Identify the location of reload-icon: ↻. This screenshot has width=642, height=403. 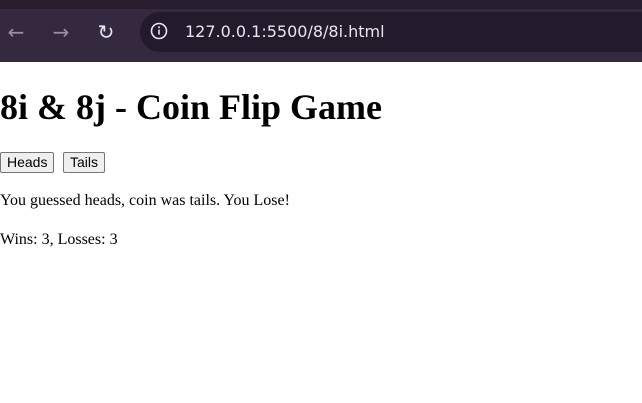
(106, 32).